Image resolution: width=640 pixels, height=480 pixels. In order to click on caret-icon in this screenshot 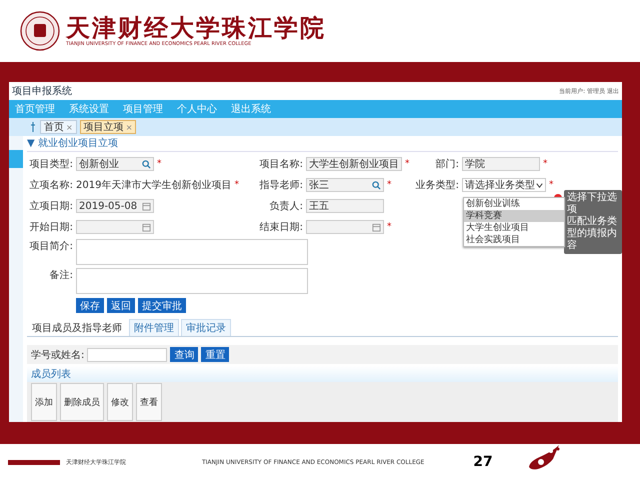, I will do `click(539, 185)`.